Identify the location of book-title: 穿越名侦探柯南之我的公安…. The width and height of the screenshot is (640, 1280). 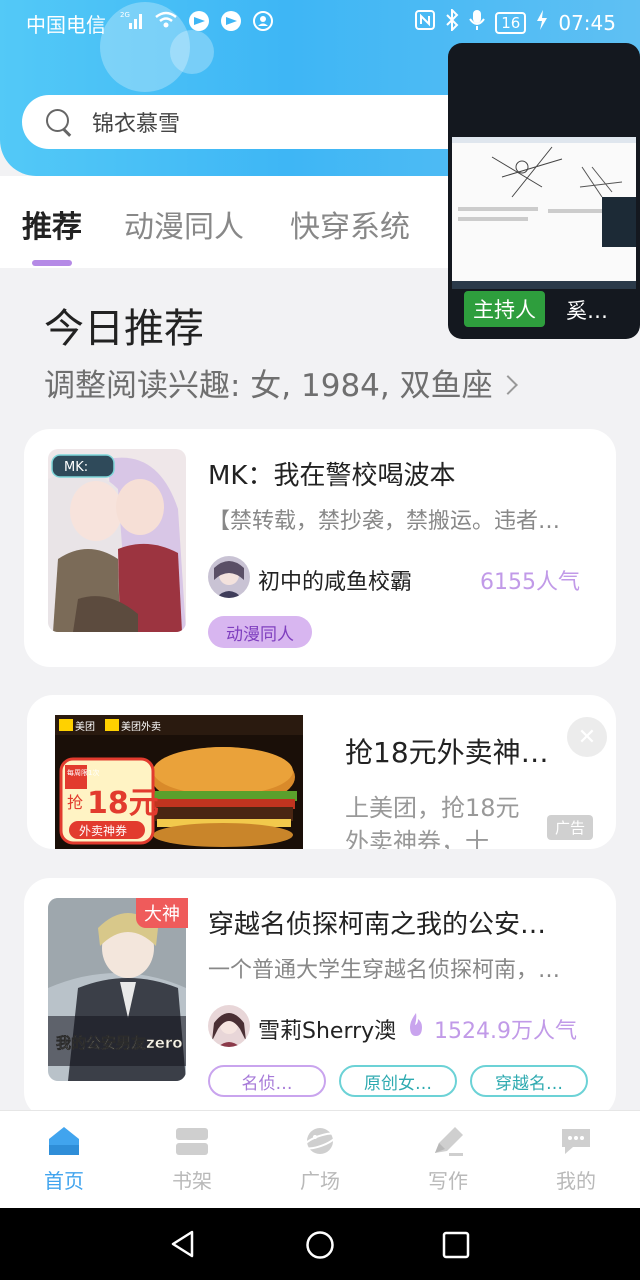
(392, 922).